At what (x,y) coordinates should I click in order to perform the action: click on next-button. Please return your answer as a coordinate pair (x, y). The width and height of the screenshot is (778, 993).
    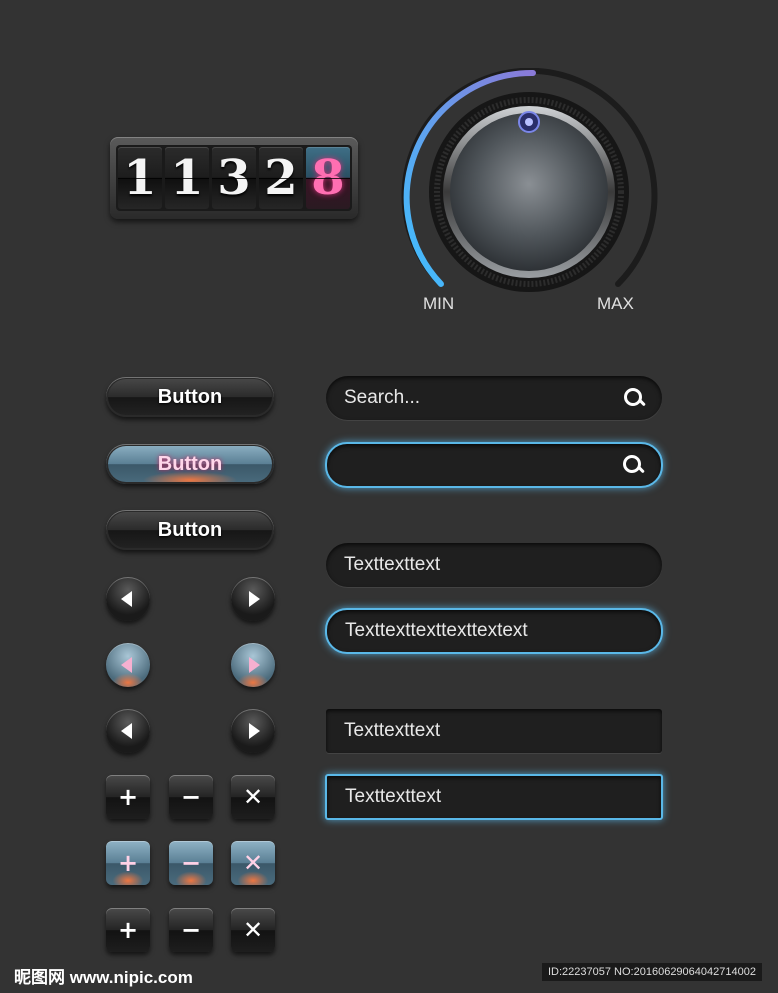
    Looking at the image, I should click on (253, 599).